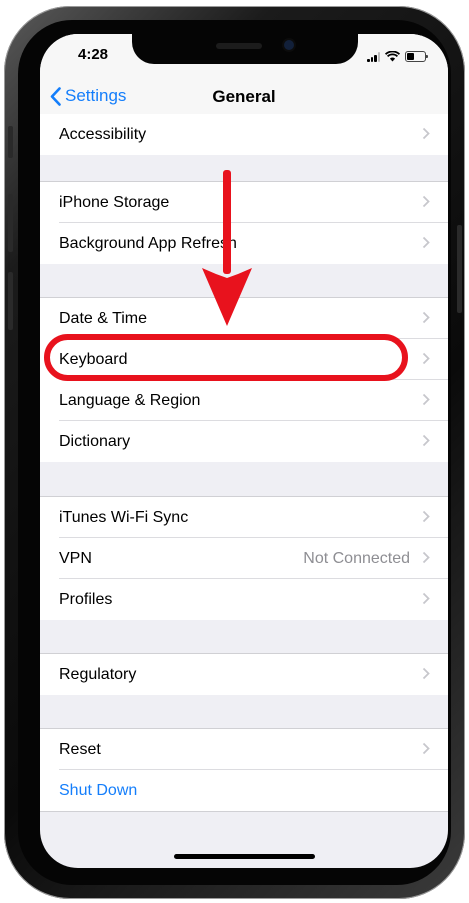  I want to click on row-dictionary: Dictionary, so click(244, 441).